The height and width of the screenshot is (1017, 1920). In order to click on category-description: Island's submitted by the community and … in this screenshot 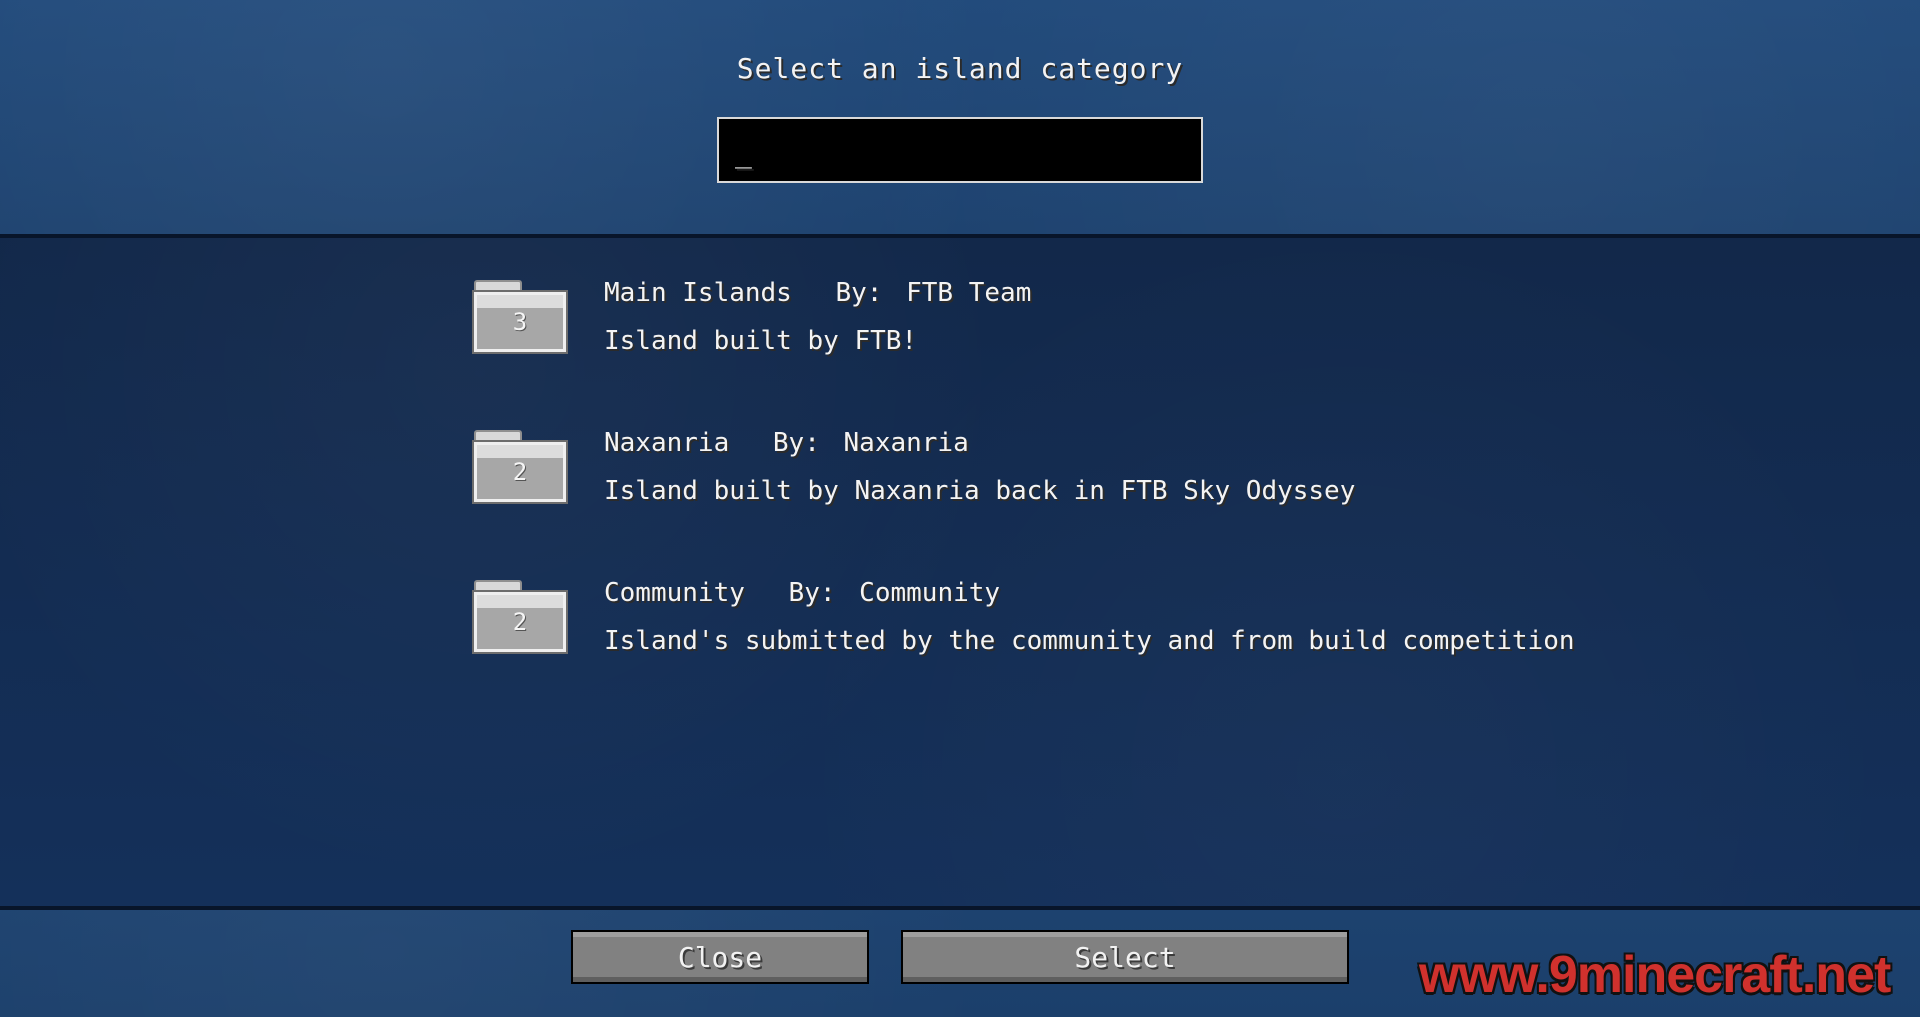, I will do `click(1089, 641)`.